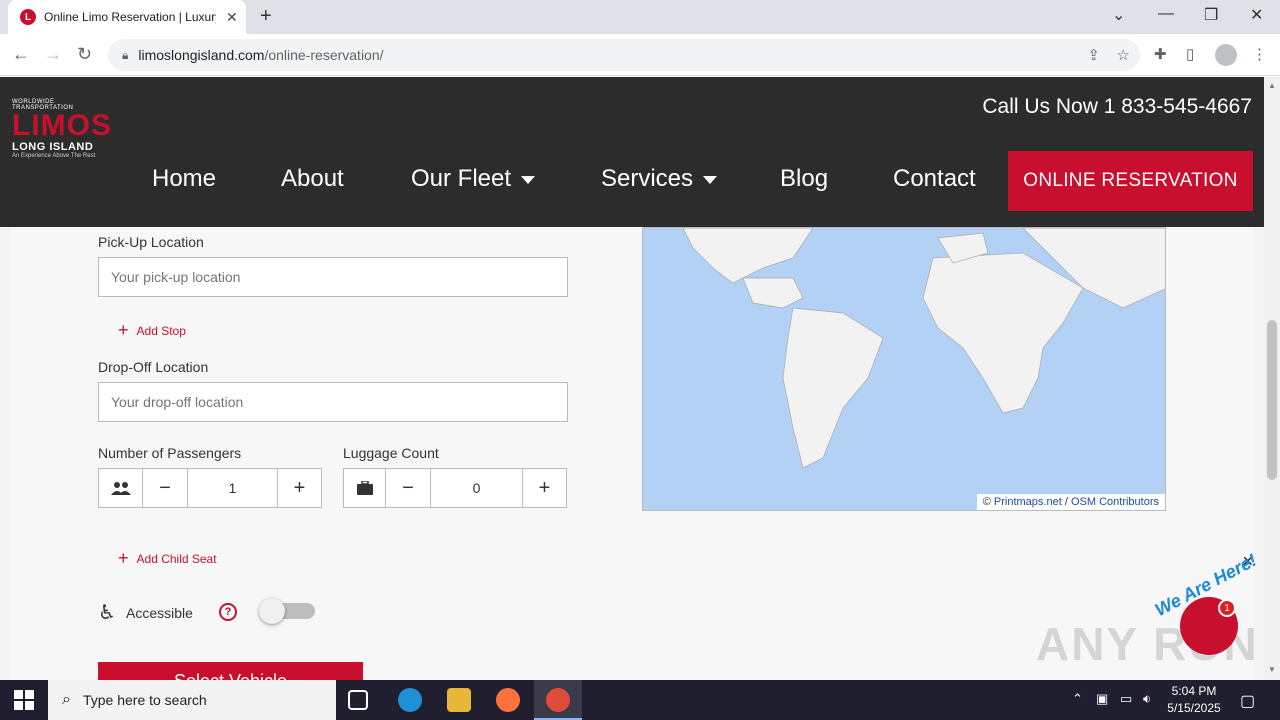  Describe the element at coordinates (24, 700) in the screenshot. I see `windows-start-icon` at that location.